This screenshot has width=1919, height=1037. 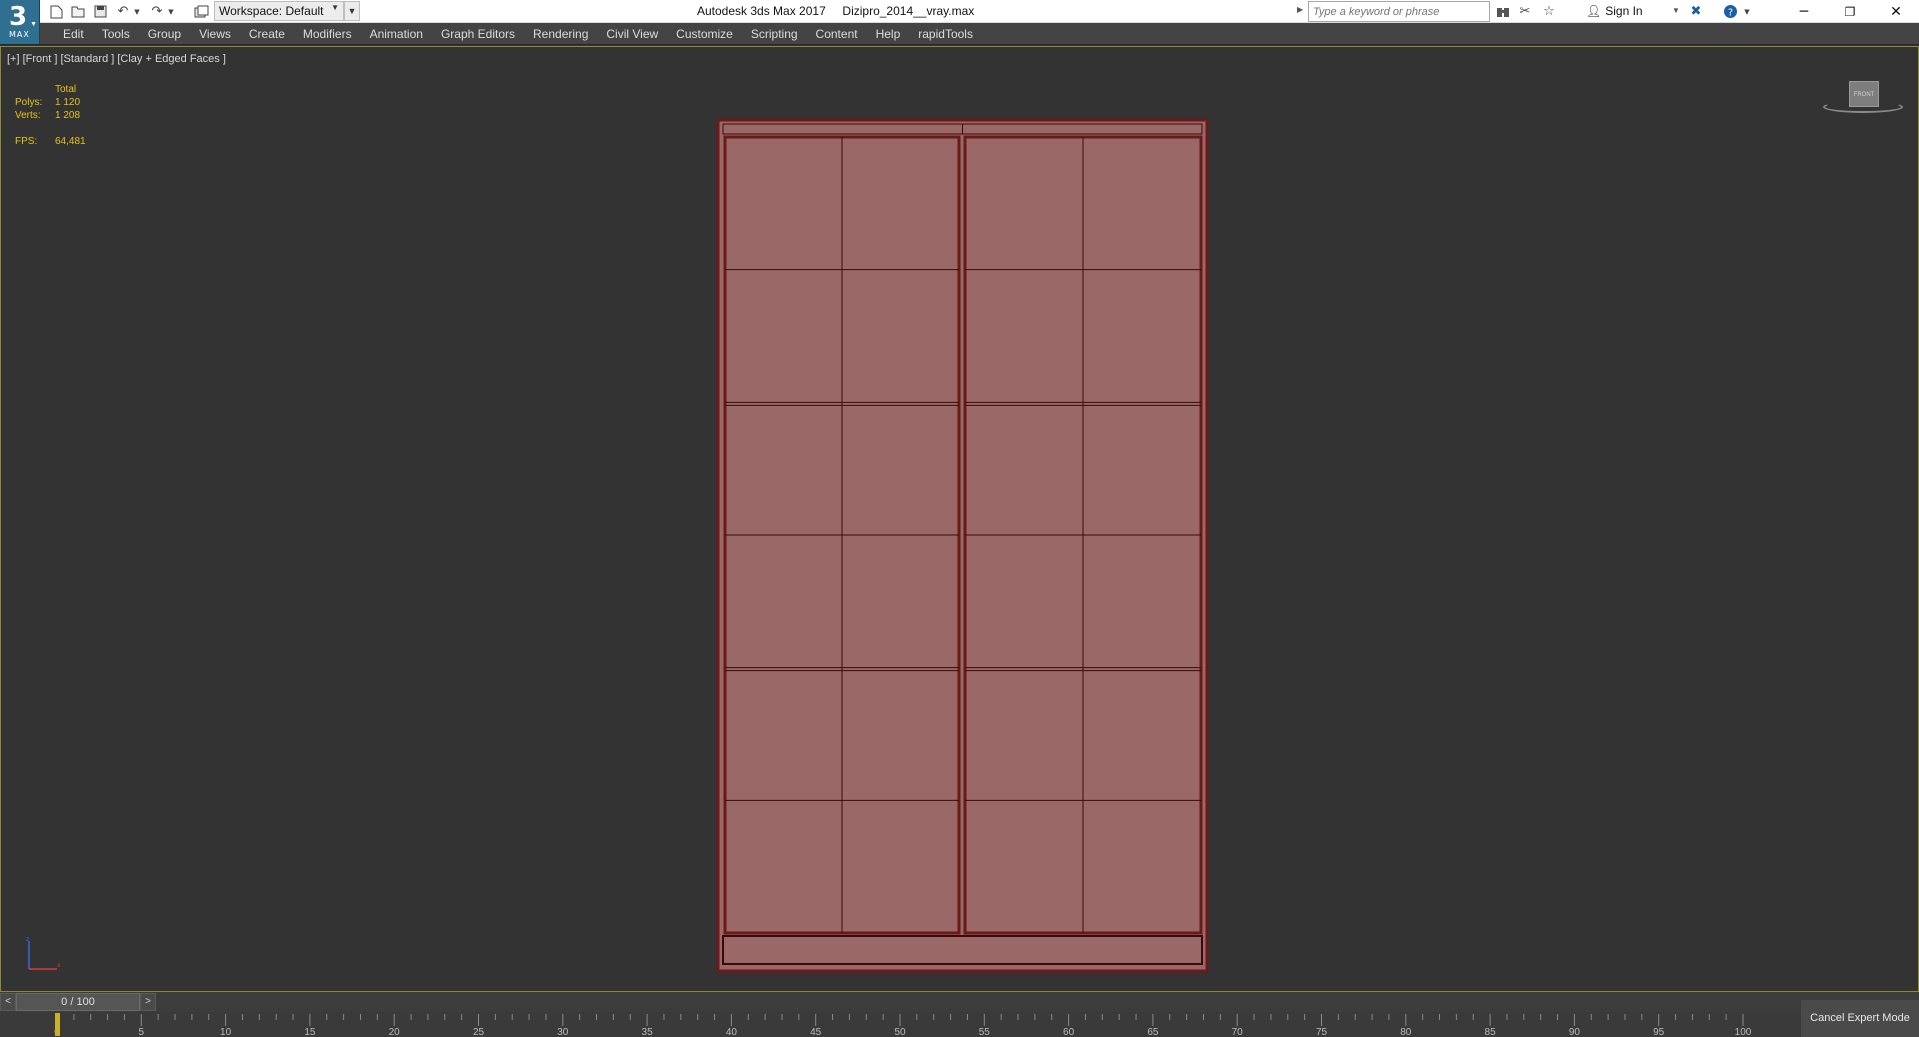 I want to click on exchange-apps-icon: ✖, so click(x=1696, y=11).